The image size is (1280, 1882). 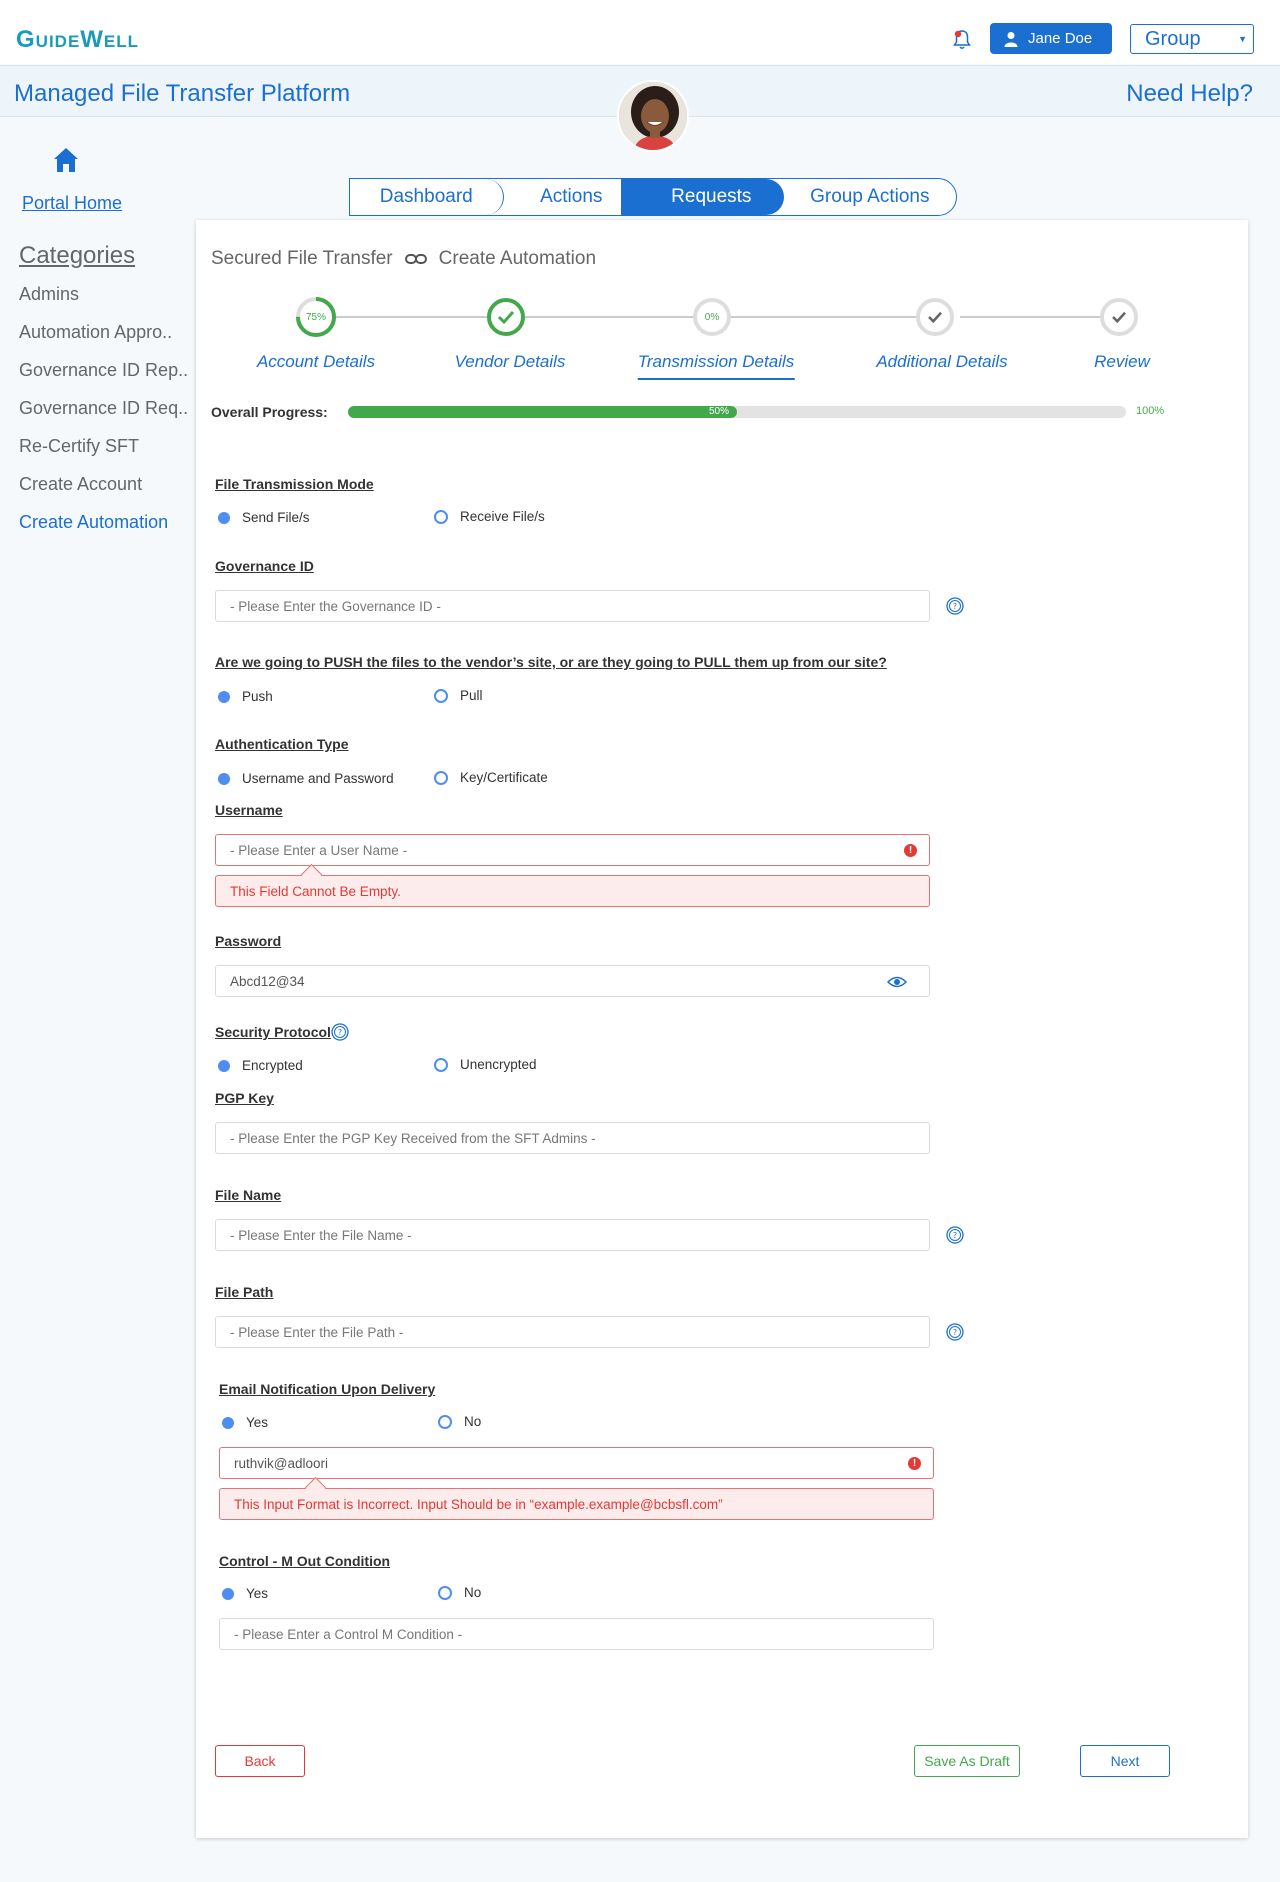 What do you see at coordinates (459, 1592) in the screenshot?
I see `radio-control-m-no: No` at bounding box center [459, 1592].